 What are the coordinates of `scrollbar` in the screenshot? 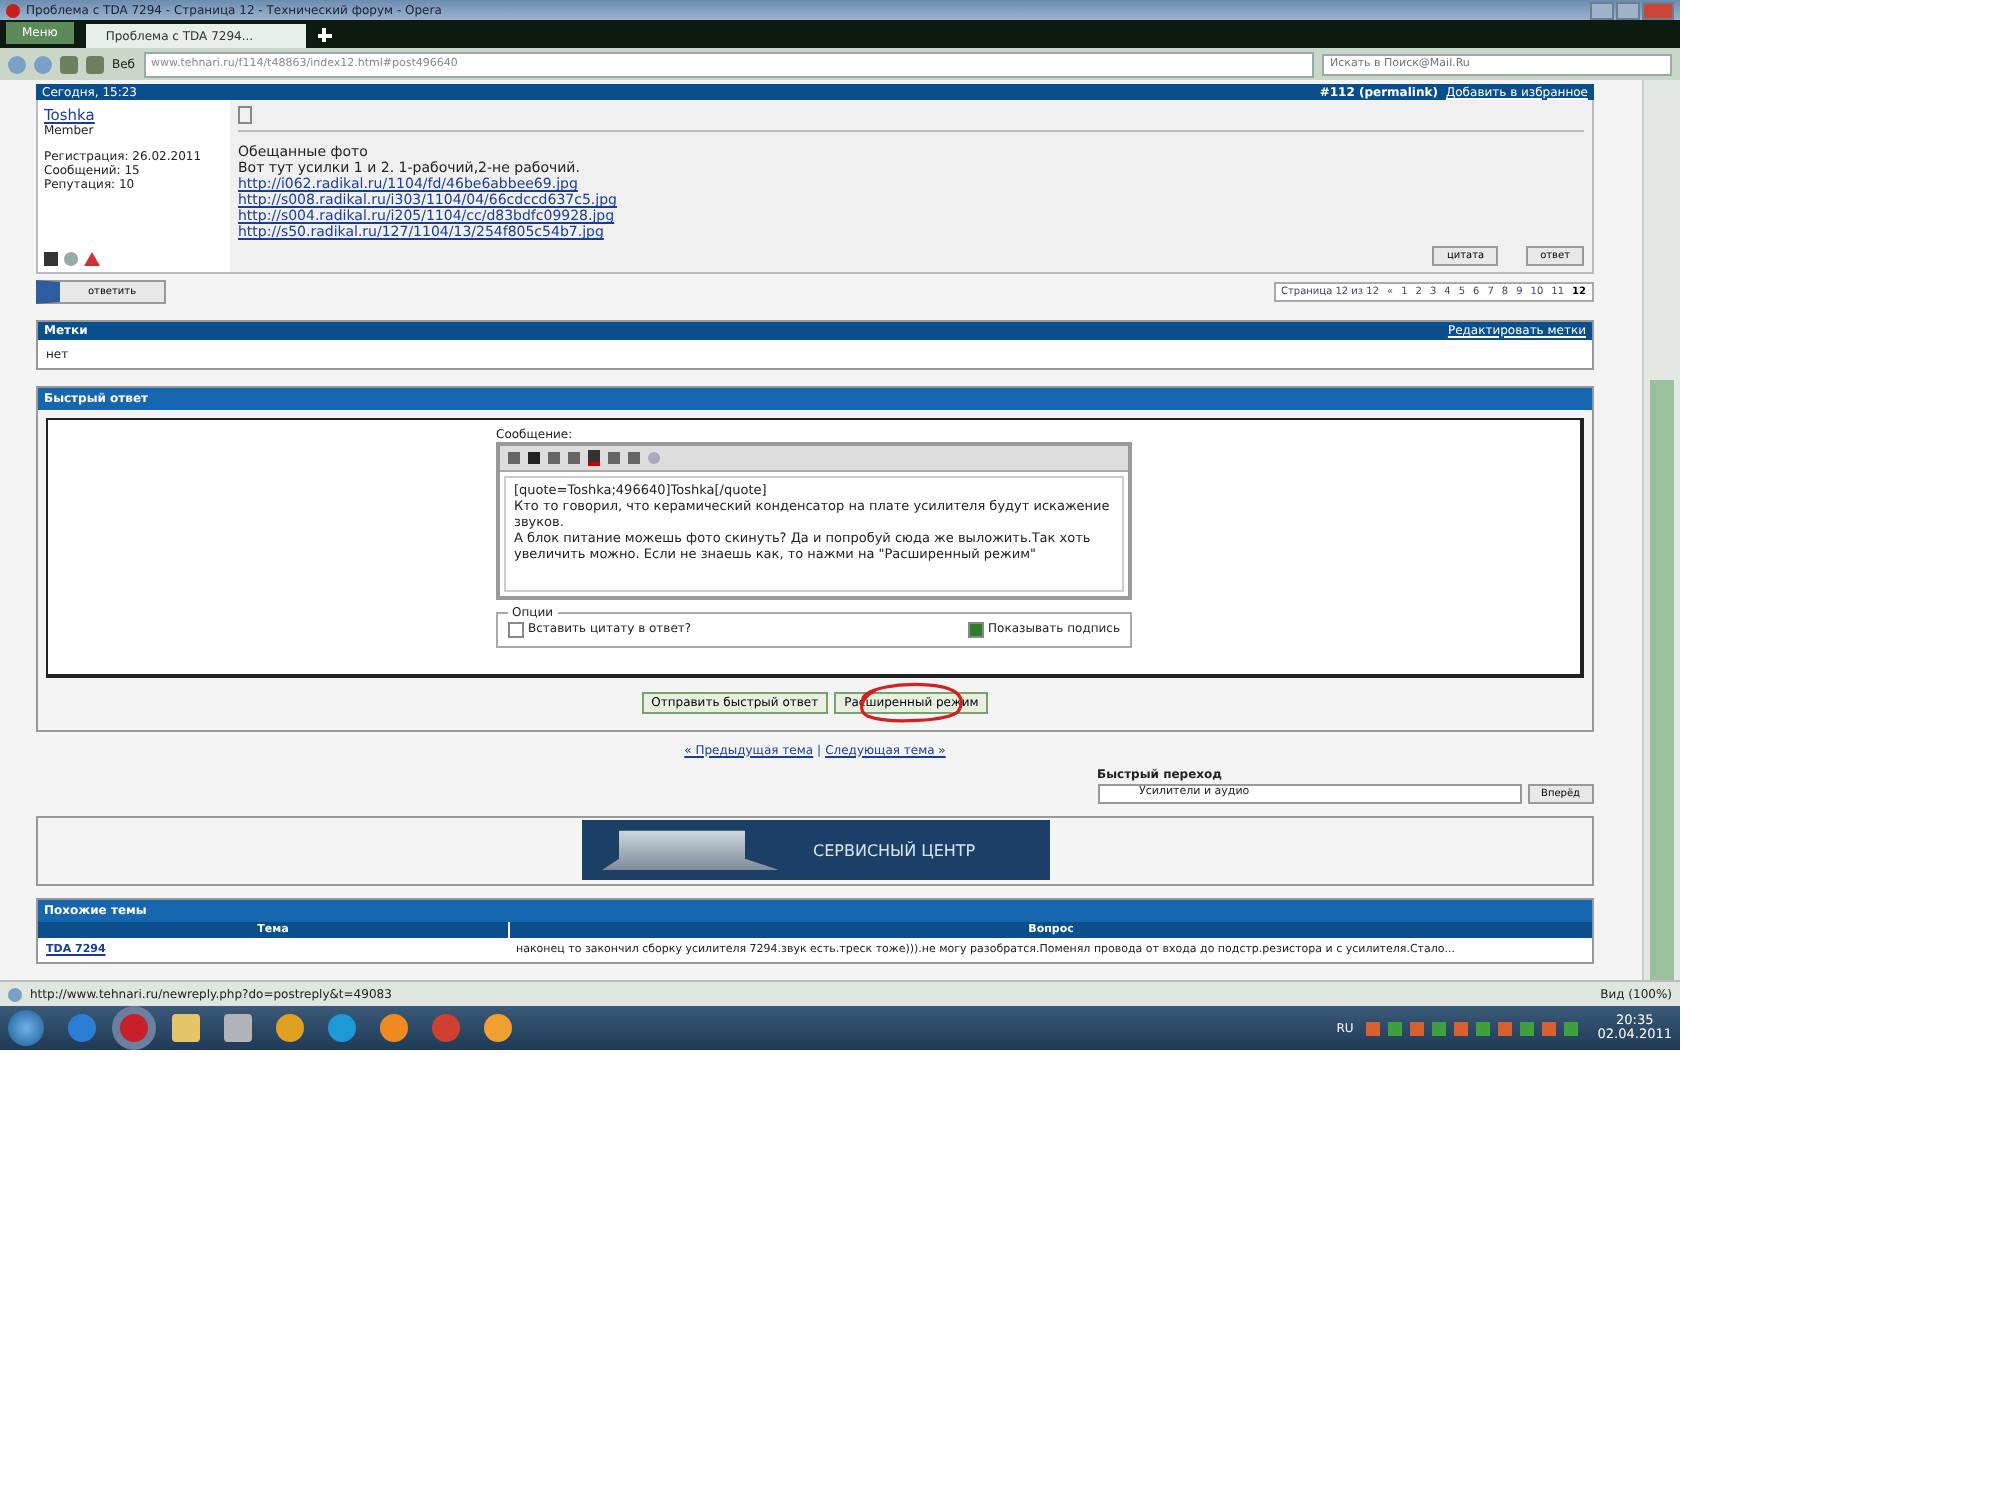 It's located at (1661, 530).